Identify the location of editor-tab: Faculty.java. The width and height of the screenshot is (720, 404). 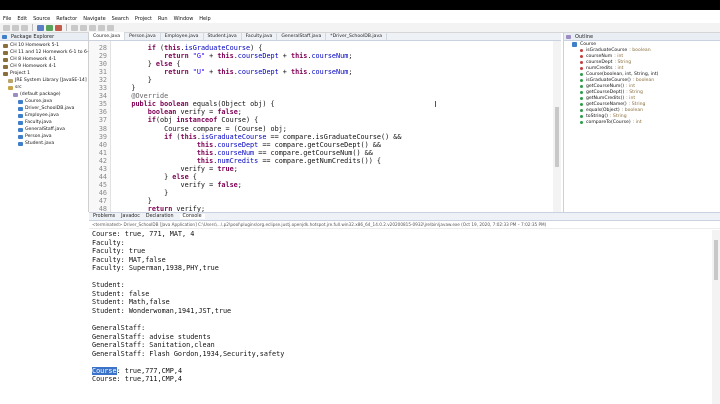
(260, 36).